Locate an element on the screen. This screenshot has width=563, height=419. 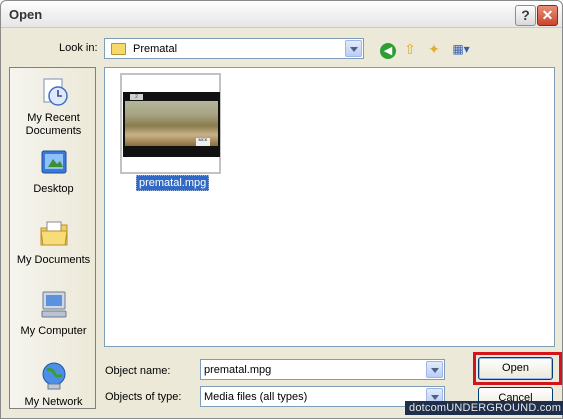
file-thumbnail: 2 MCK is located at coordinates (170, 123).